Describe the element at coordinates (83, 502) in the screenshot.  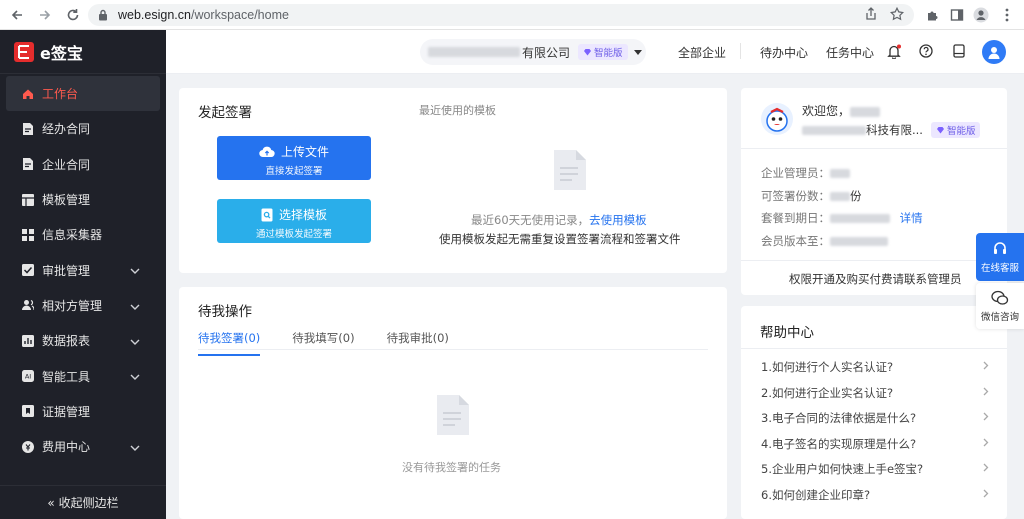
I see `collapse-sidebar-button: « 收起侧边栏` at that location.